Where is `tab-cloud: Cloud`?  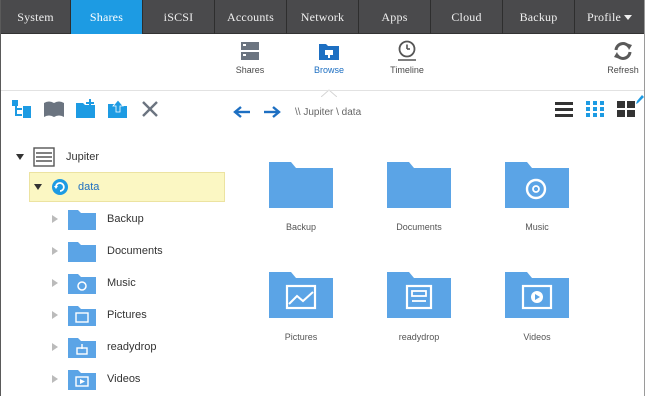
tab-cloud: Cloud is located at coordinates (467, 17).